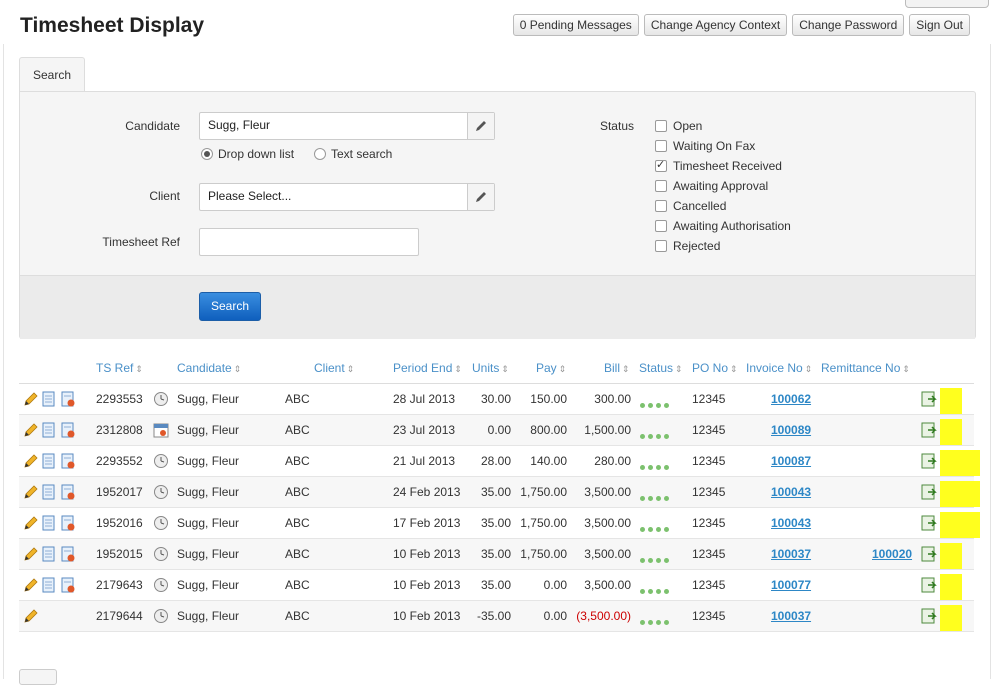 The image size is (1003, 685). What do you see at coordinates (424, 461) in the screenshot?
I see `period-end: 21 Jul 2013` at bounding box center [424, 461].